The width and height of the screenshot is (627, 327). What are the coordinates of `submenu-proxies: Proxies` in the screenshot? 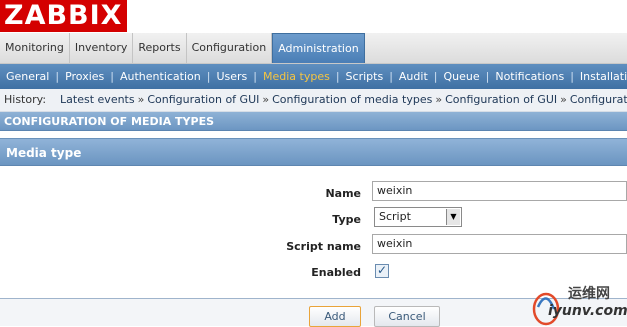 It's located at (84, 76).